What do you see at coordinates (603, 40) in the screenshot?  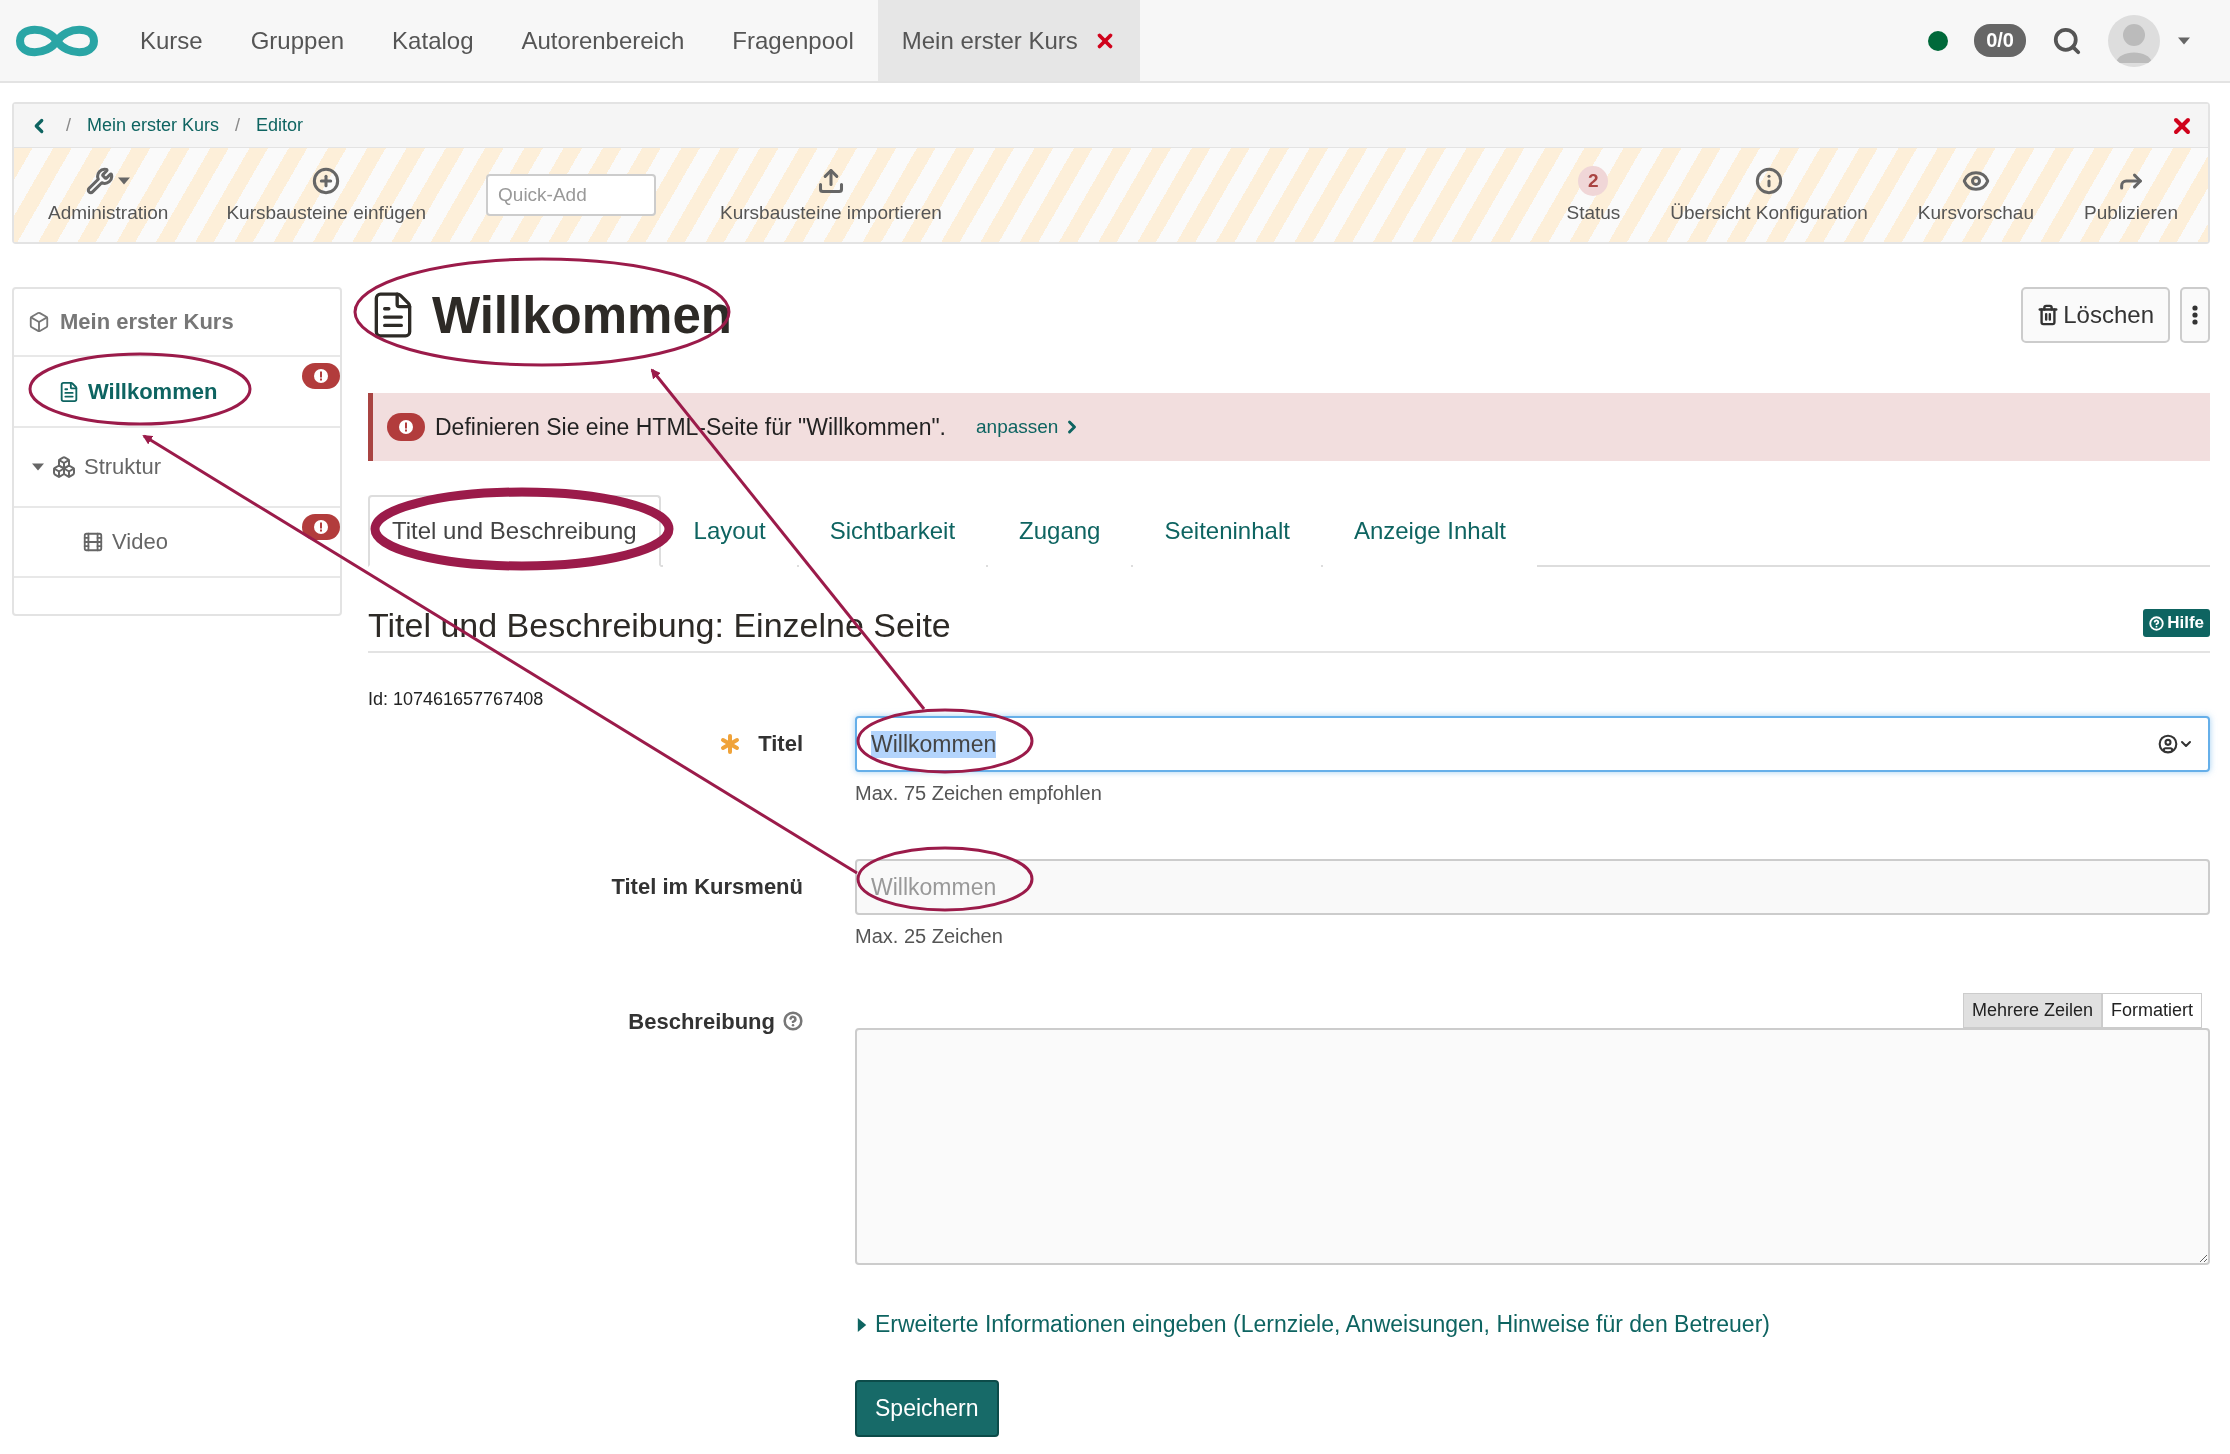 I see `nav-tab: Autorenbereich` at bounding box center [603, 40].